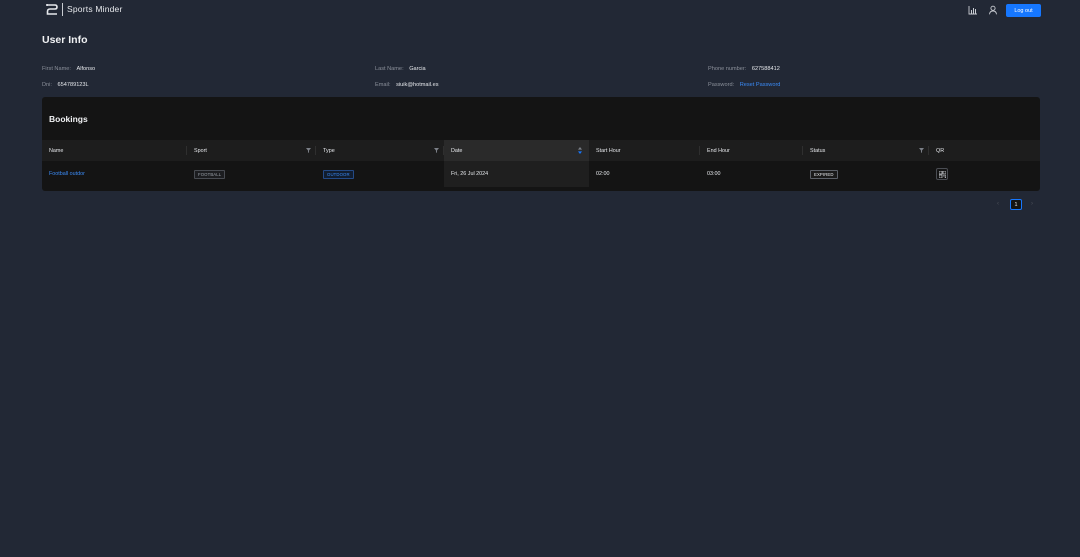 This screenshot has height=557, width=1080. Describe the element at coordinates (921, 150) in the screenshot. I see `status-filter-icon` at that location.